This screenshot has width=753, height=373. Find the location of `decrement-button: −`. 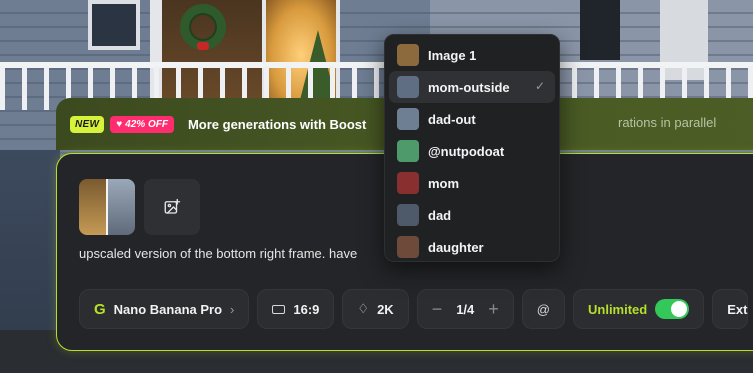

decrement-button: − is located at coordinates (437, 309).